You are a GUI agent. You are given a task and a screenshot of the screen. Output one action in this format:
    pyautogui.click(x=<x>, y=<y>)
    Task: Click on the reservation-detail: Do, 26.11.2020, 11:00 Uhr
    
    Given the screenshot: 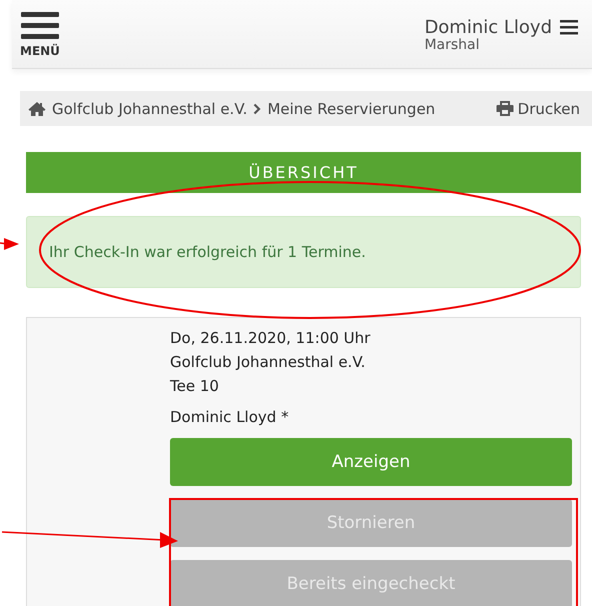 What is the action you would take?
    pyautogui.click(x=271, y=338)
    